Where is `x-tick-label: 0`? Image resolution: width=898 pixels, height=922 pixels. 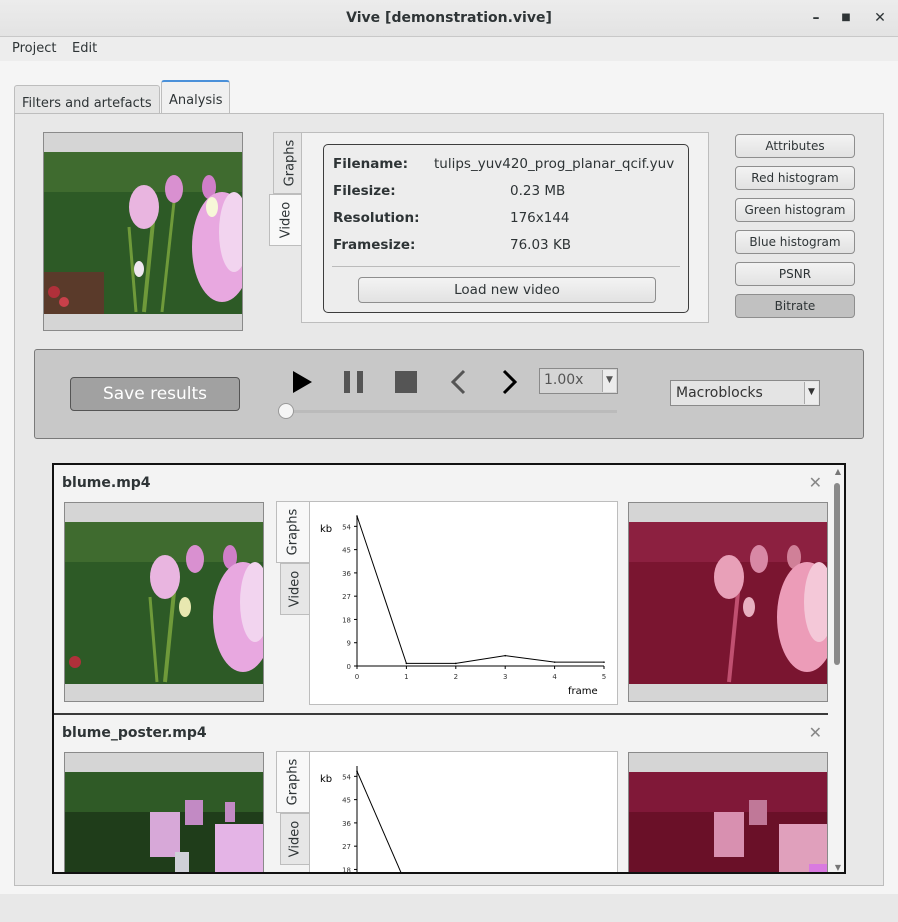
x-tick-label: 0 is located at coordinates (357, 677).